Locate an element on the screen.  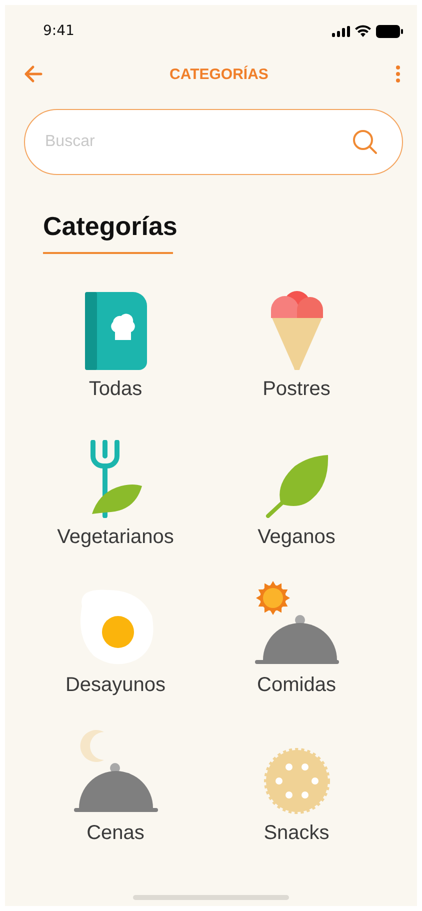
more-options-icon is located at coordinates (398, 74).